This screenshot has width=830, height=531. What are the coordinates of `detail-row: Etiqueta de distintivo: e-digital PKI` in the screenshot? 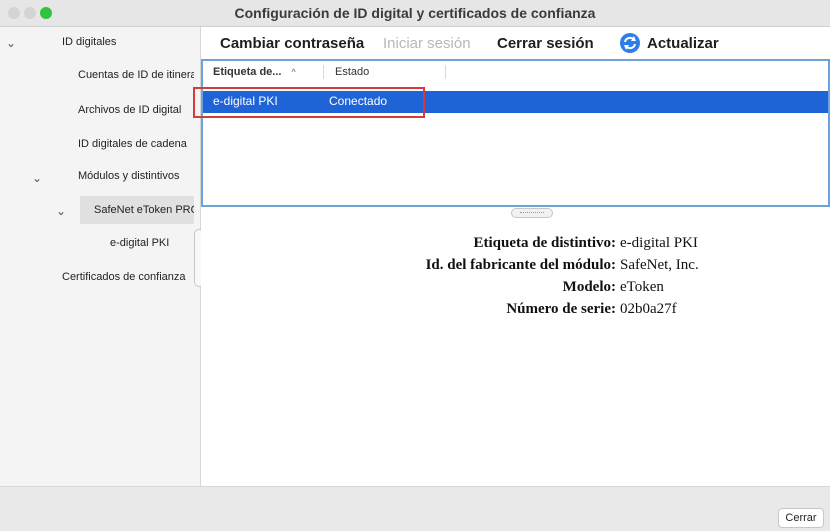 It's located at (515, 246).